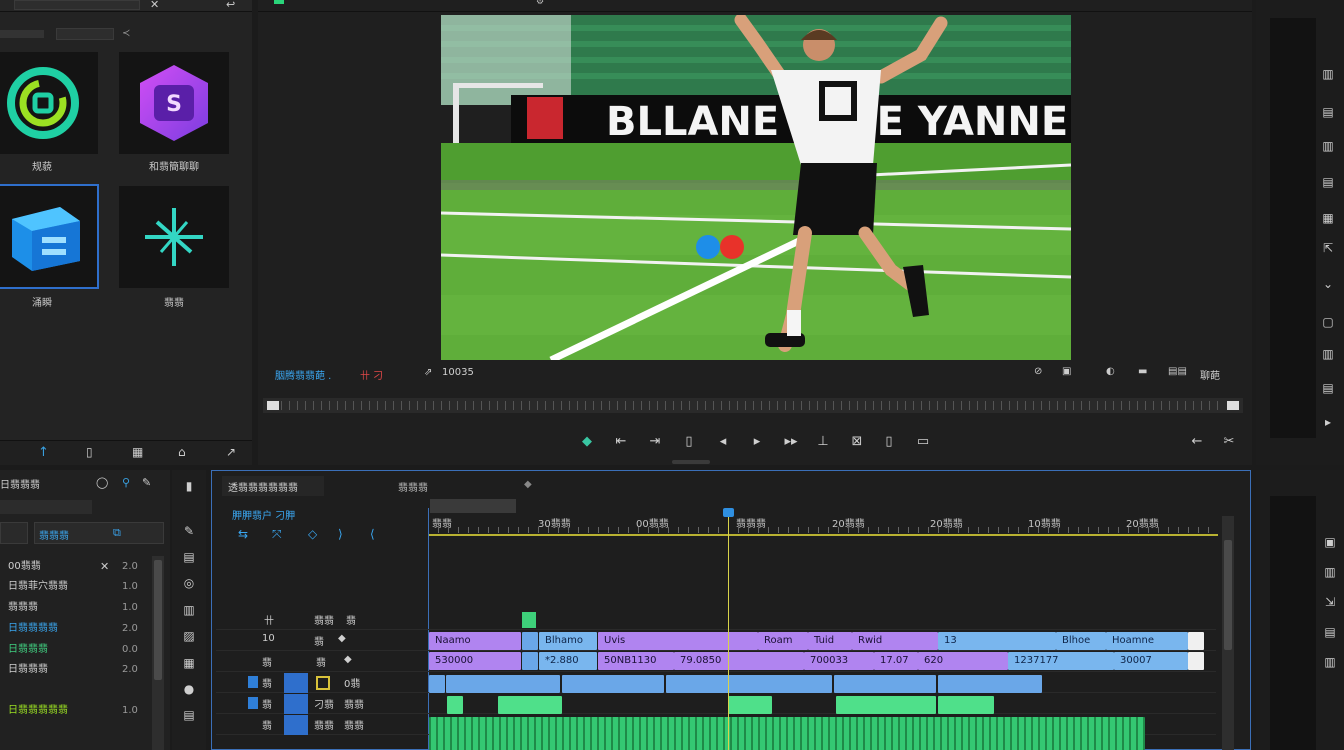  I want to click on link-icon: ⤧, so click(277, 534).